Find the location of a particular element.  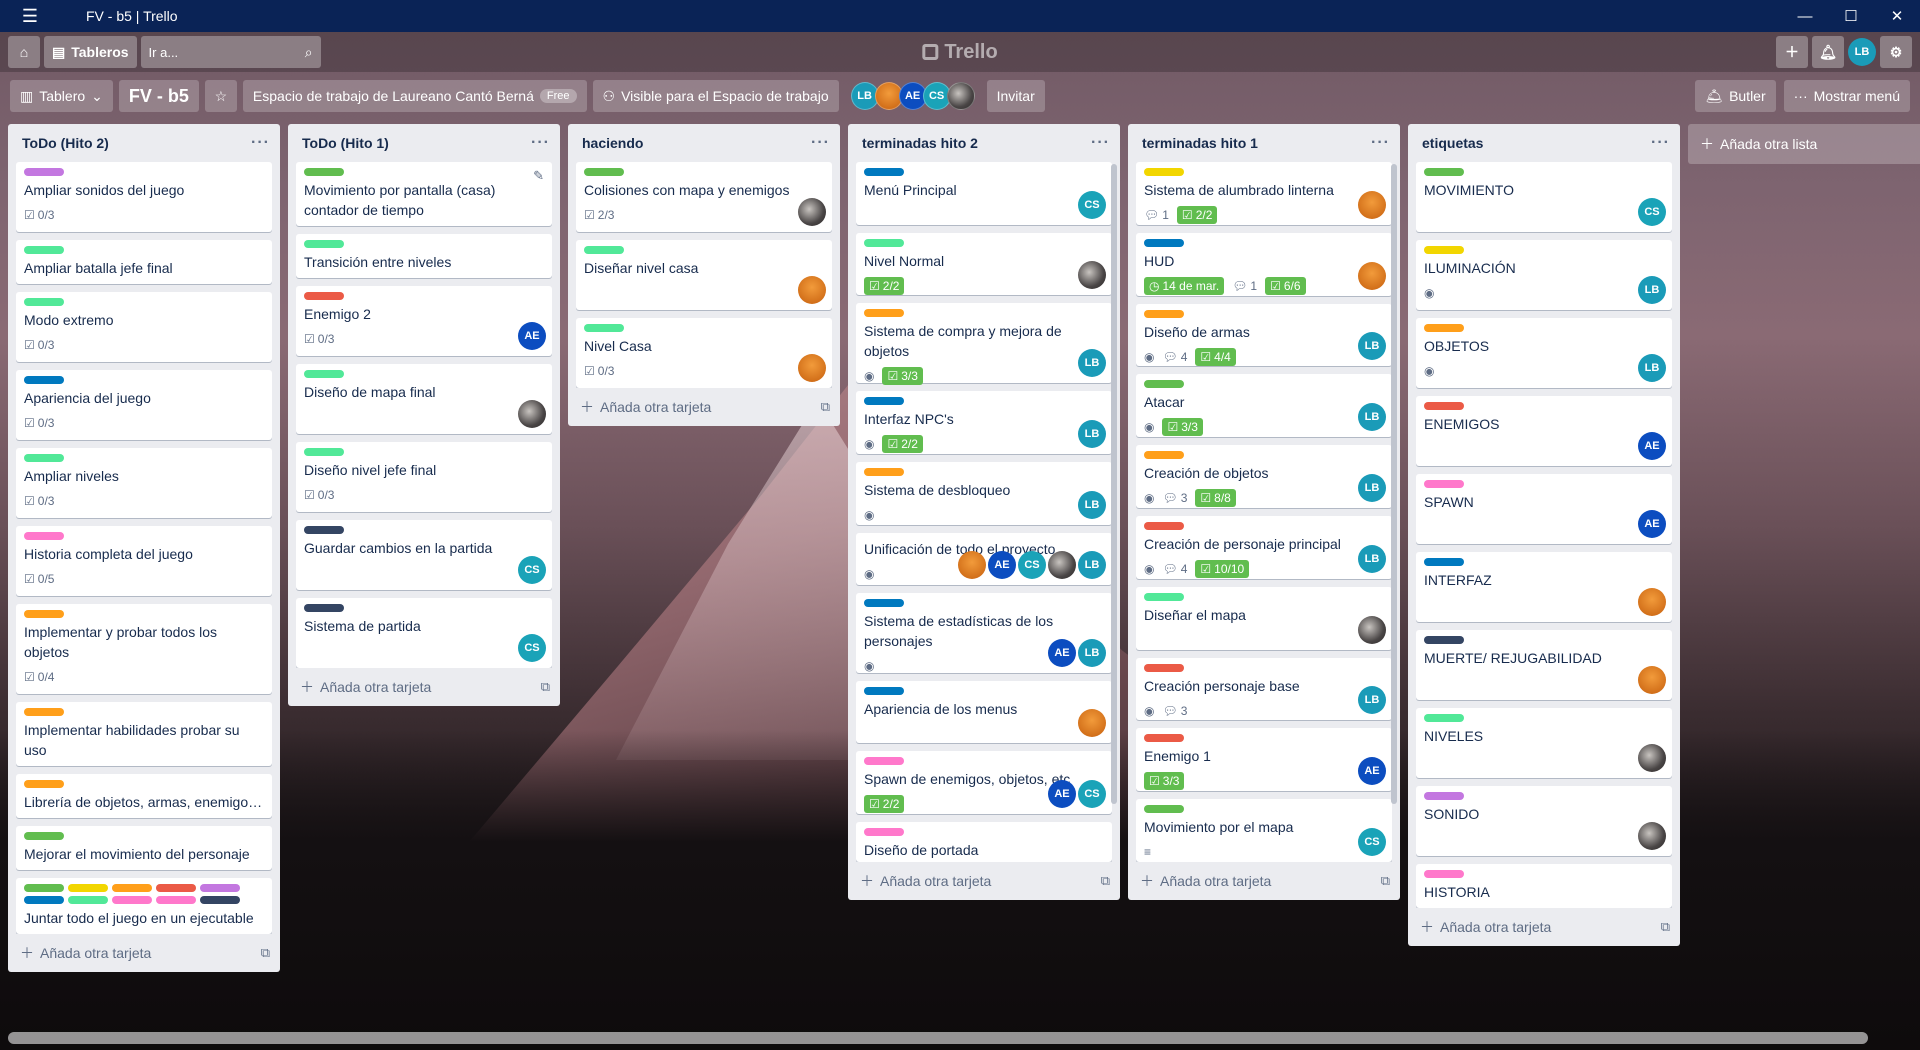

settings-button: ⚙ is located at coordinates (1896, 52).